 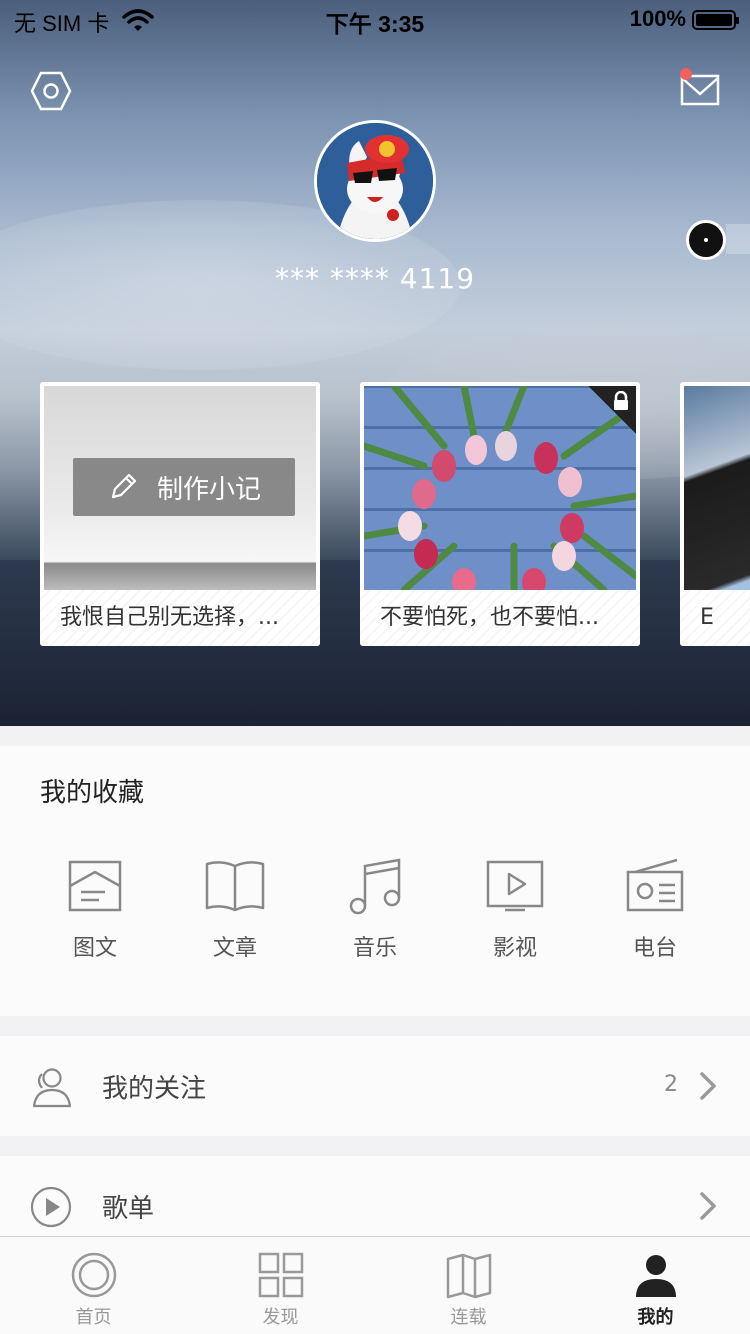 I want to click on tab-label: 连载, so click(x=468, y=1317).